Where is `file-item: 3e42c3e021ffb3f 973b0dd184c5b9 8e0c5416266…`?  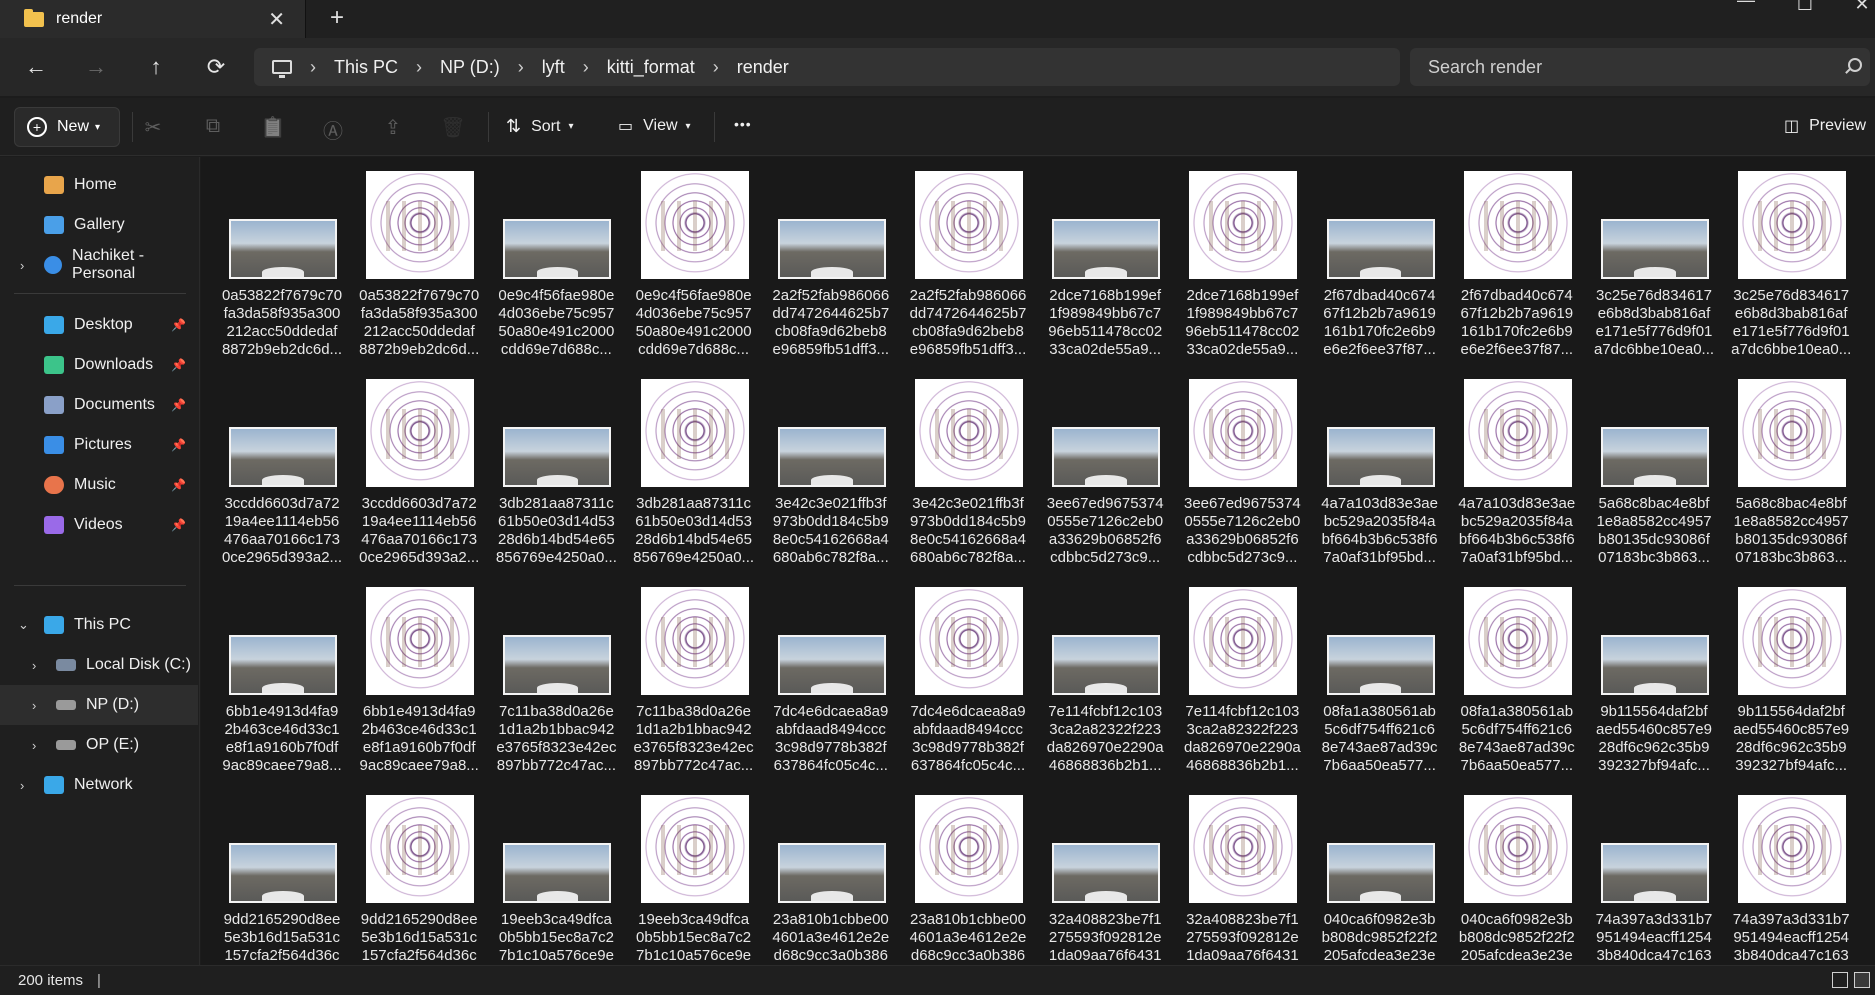
file-item: 3e42c3e021ffb3f 973b0dd184c5b9 8e0c5416266… is located at coordinates (968, 479).